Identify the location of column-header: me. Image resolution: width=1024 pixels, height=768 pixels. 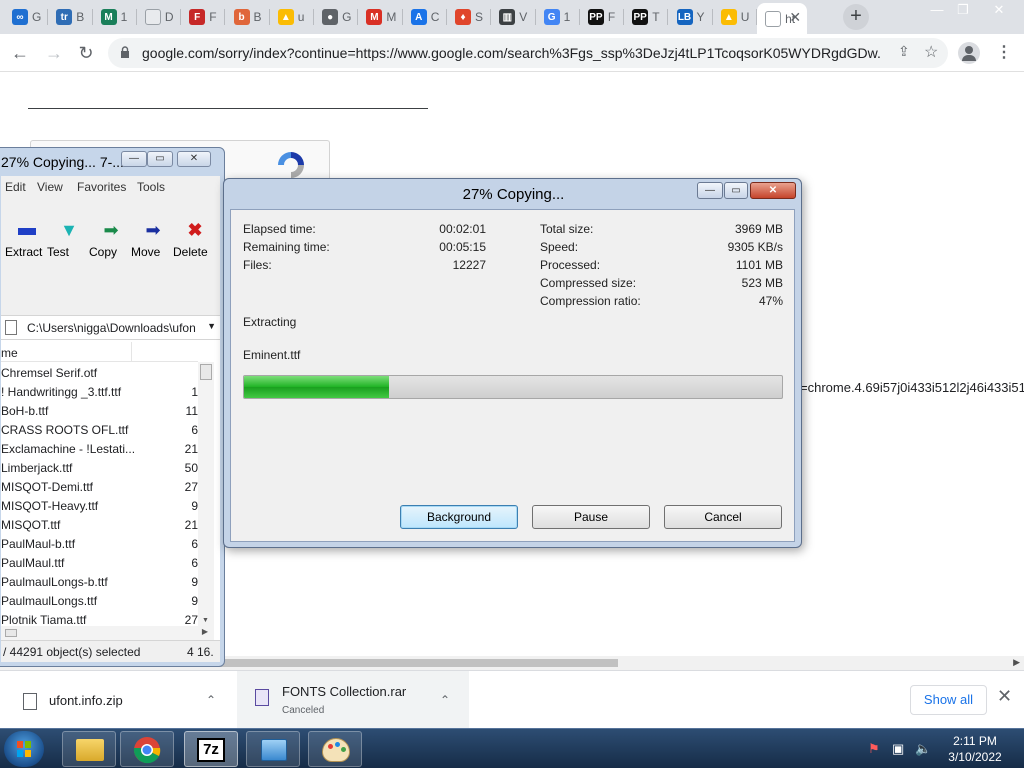
(99, 352).